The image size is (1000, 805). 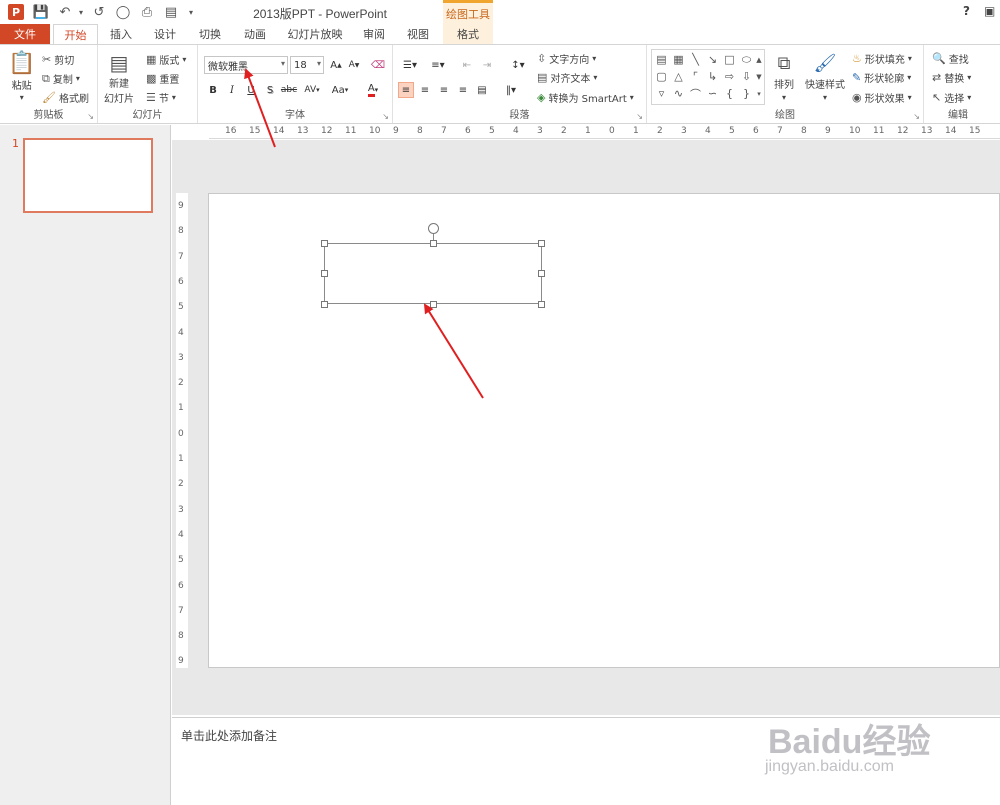 What do you see at coordinates (232, 90) in the screenshot?
I see `italic-button: I` at bounding box center [232, 90].